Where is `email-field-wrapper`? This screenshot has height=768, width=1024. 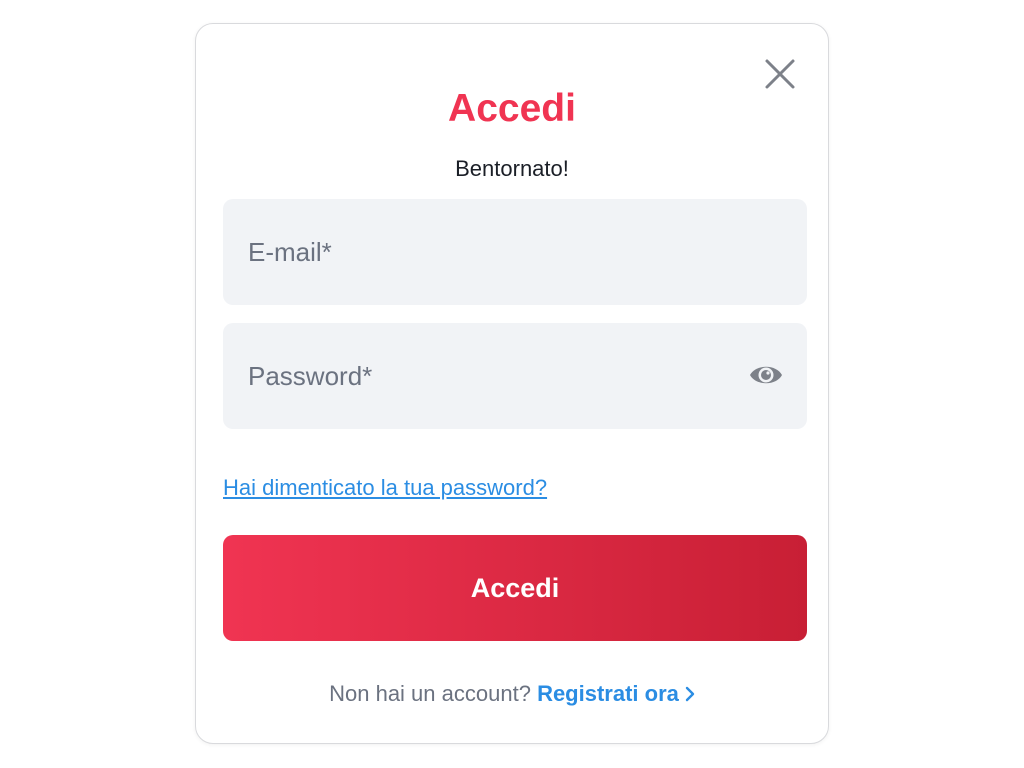 email-field-wrapper is located at coordinates (515, 252).